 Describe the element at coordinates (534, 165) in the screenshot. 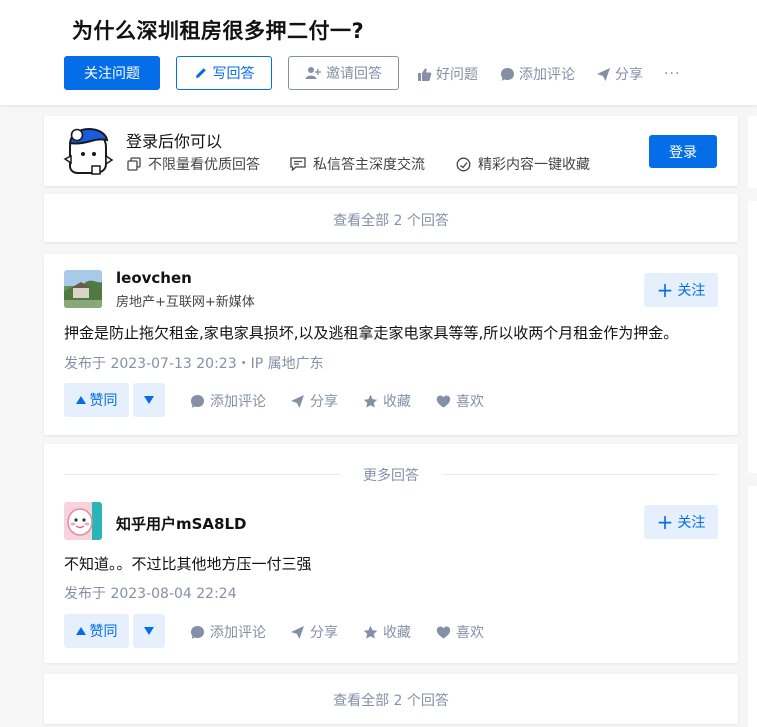

I see `perk-label: 精彩内容一键收藏` at that location.